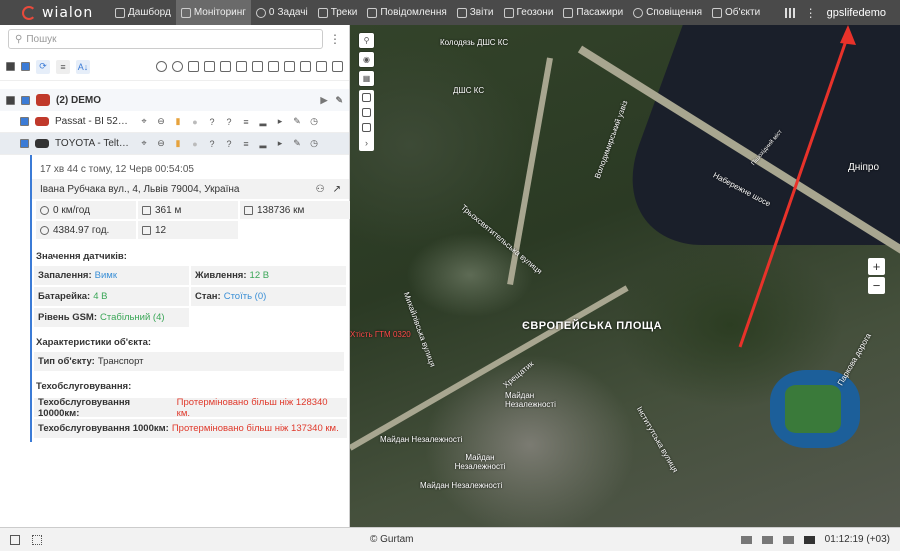 This screenshot has width=900, height=551. I want to click on flag-icon, so click(322, 12).